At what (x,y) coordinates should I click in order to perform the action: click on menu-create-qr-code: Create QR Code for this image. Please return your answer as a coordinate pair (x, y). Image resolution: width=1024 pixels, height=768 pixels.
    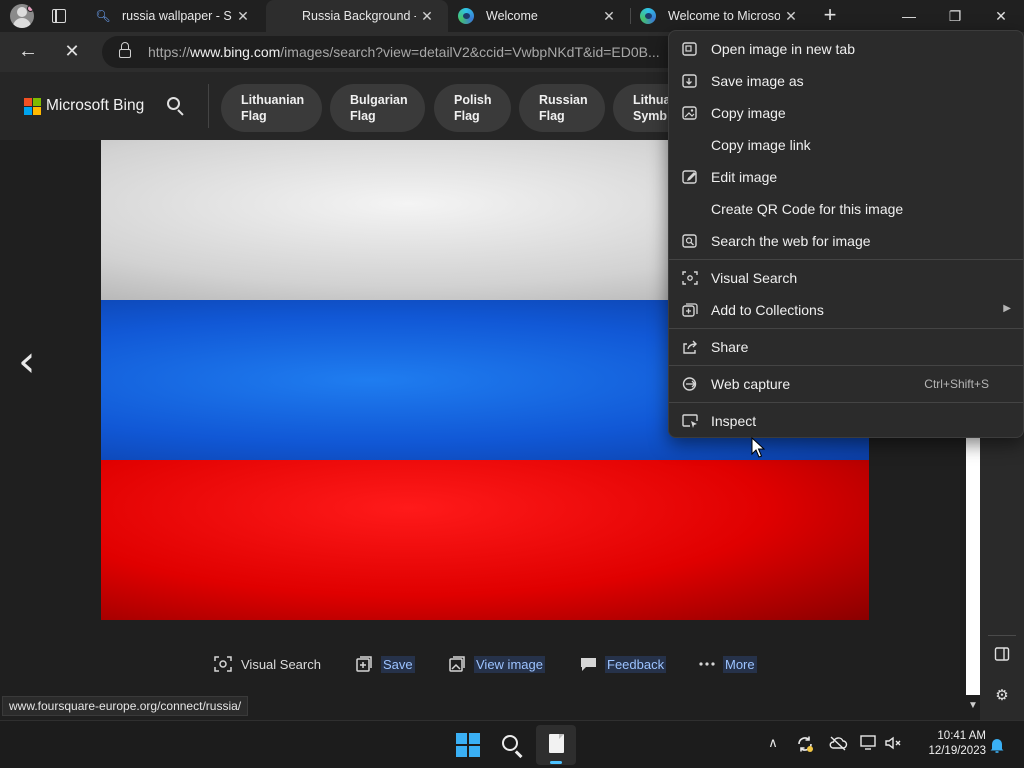
    Looking at the image, I should click on (846, 209).